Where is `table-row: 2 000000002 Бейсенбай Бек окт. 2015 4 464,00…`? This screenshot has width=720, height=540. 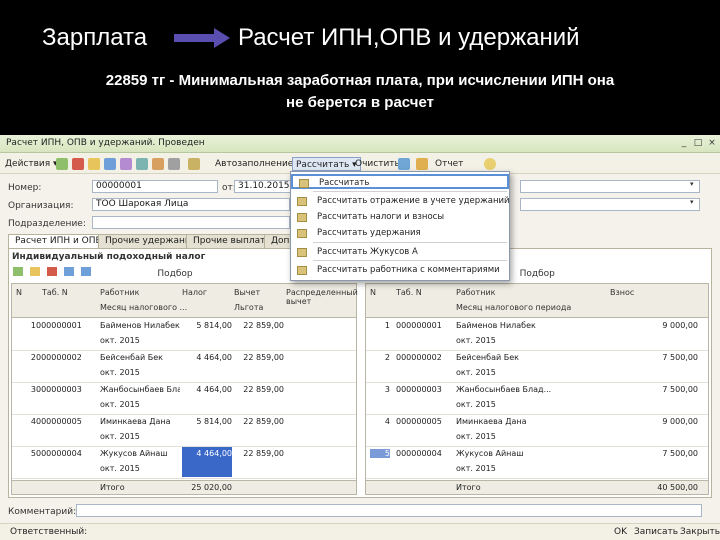 table-row: 2 000000002 Бейсенбай Бек окт. 2015 4 464,00… is located at coordinates (184, 367).